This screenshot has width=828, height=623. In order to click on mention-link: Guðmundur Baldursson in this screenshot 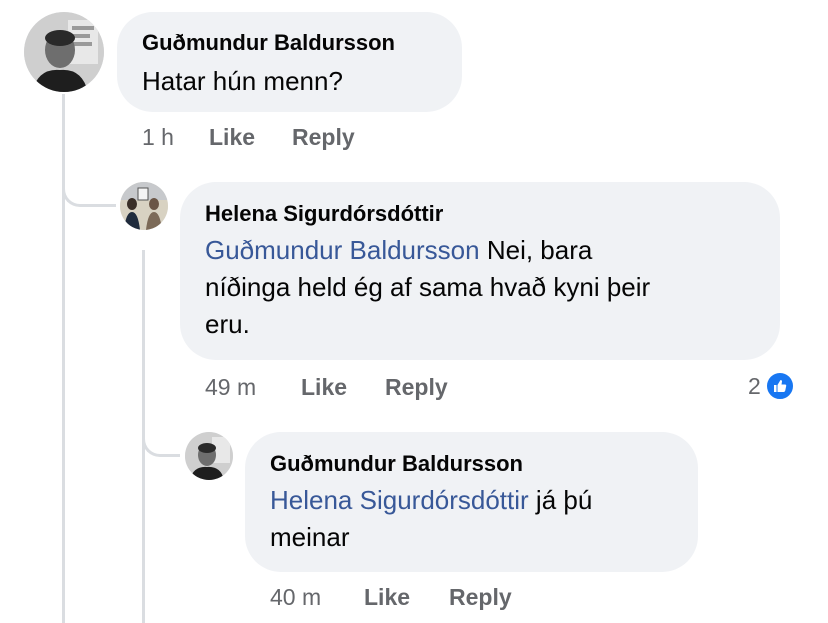, I will do `click(342, 250)`.